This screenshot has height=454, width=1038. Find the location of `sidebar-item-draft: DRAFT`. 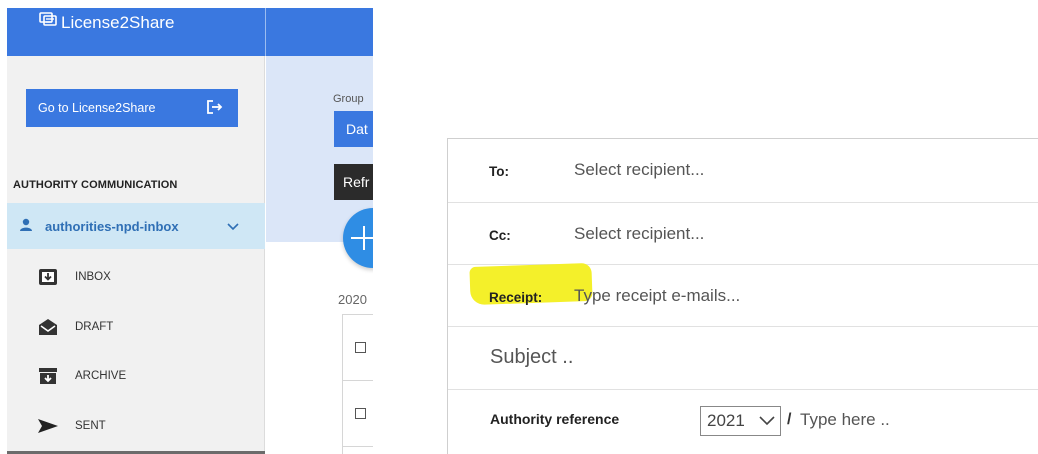

sidebar-item-draft: DRAFT is located at coordinates (75, 327).